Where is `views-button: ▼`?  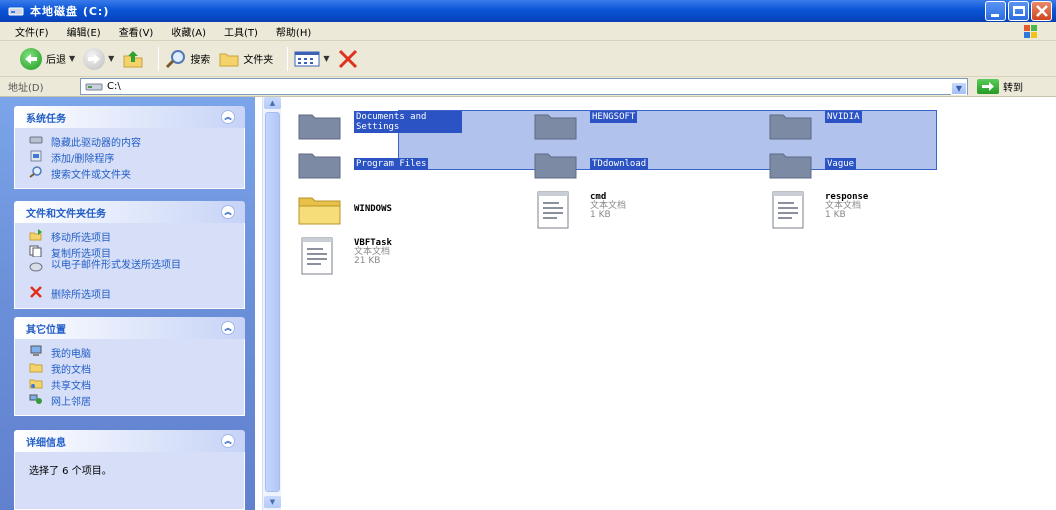
views-button: ▼ is located at coordinates (311, 59).